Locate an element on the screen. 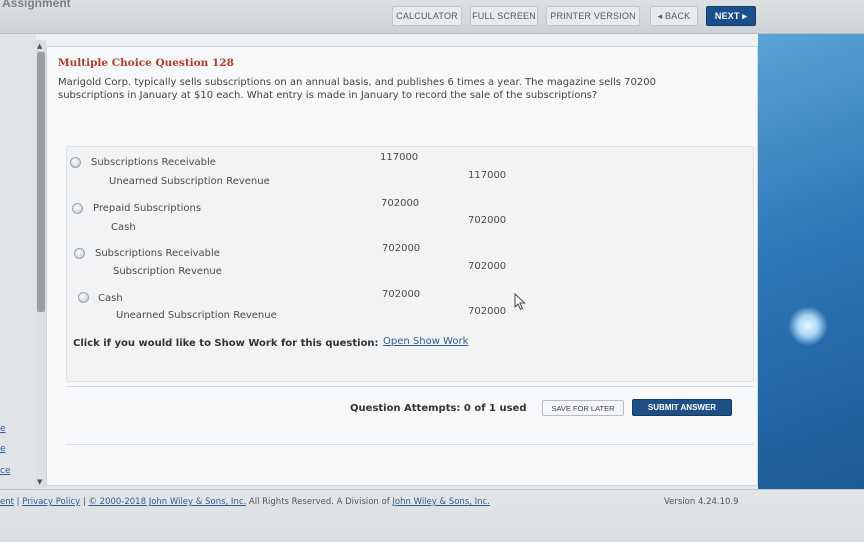 The image size is (864, 542). choice-3-credit-account: Subscription Revenue is located at coordinates (167, 271).